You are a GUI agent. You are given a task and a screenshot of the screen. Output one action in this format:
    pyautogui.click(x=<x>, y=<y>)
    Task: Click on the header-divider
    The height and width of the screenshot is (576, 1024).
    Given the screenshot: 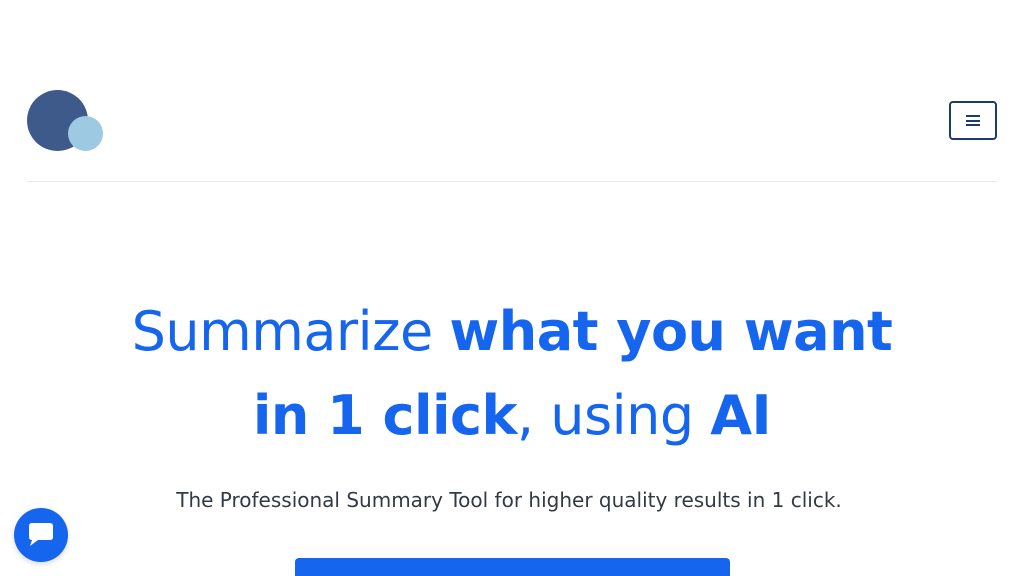 What is the action you would take?
    pyautogui.click(x=512, y=181)
    